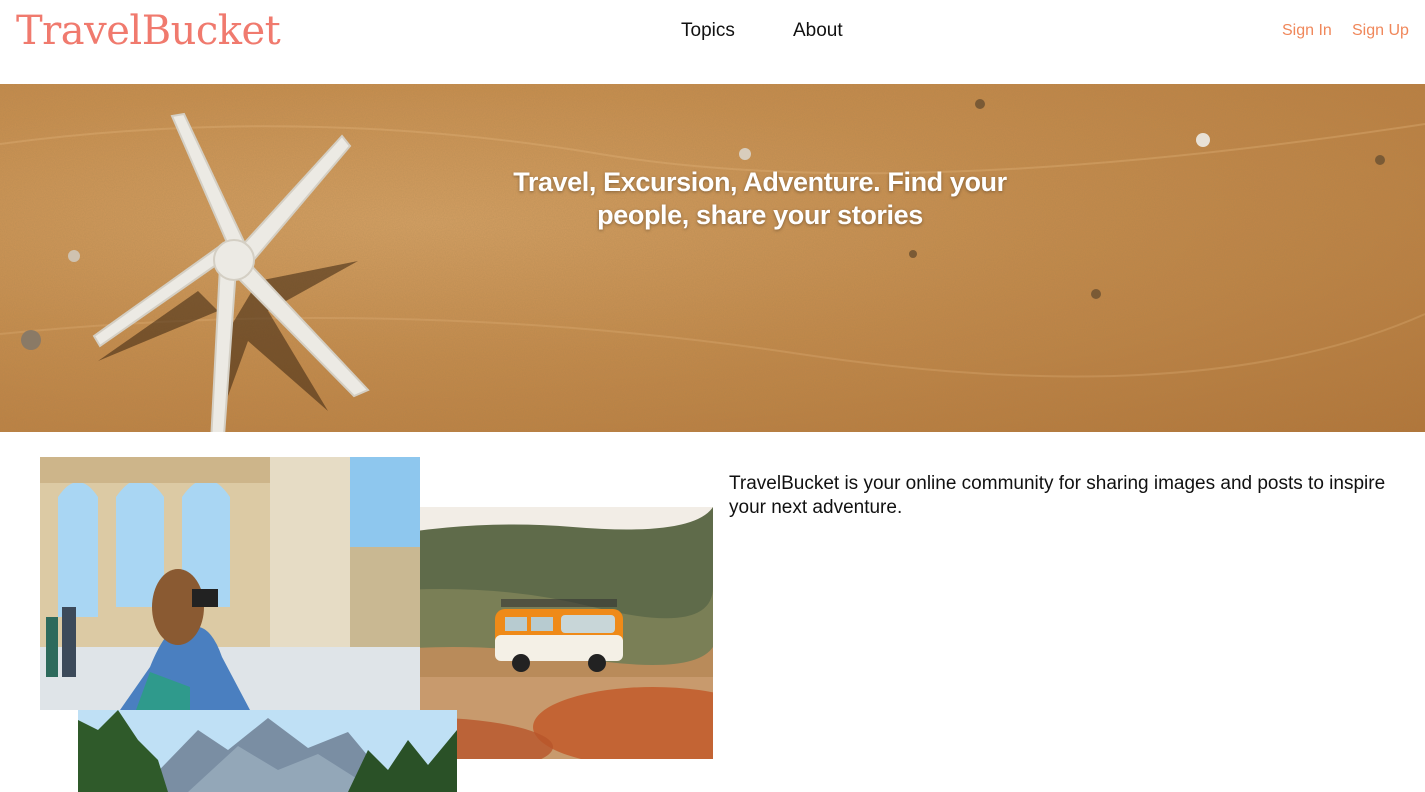 This screenshot has height=792, width=1425. Describe the element at coordinates (708, 31) in the screenshot. I see `nav-link-topics: Topics` at that location.